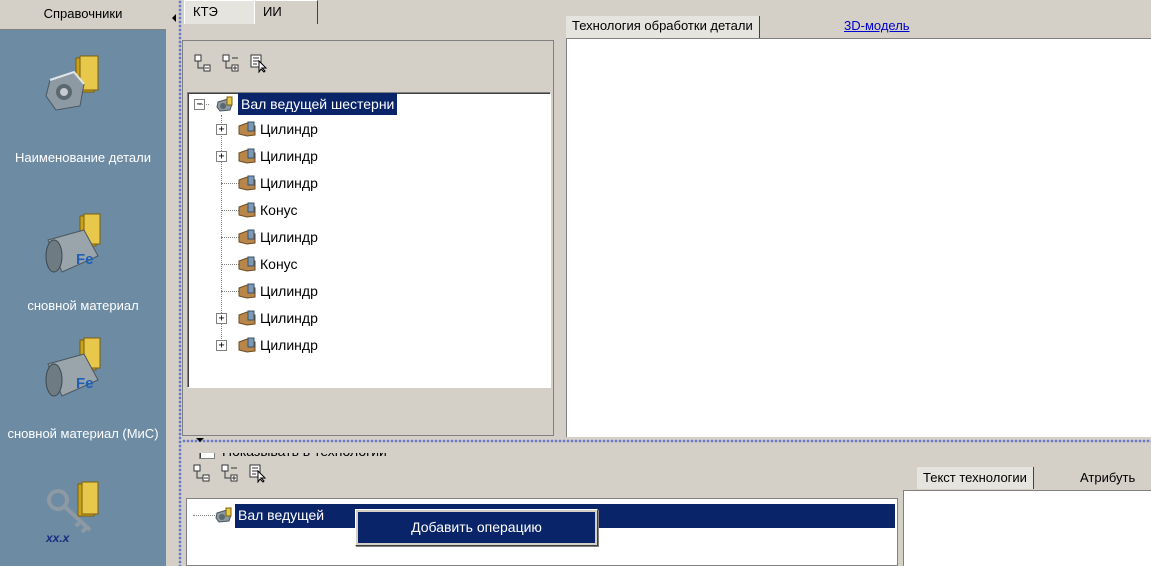 The width and height of the screenshot is (1151, 566). Describe the element at coordinates (83, 125) in the screenshot. I see `sidebar-item-part-name: Наименование детали` at that location.